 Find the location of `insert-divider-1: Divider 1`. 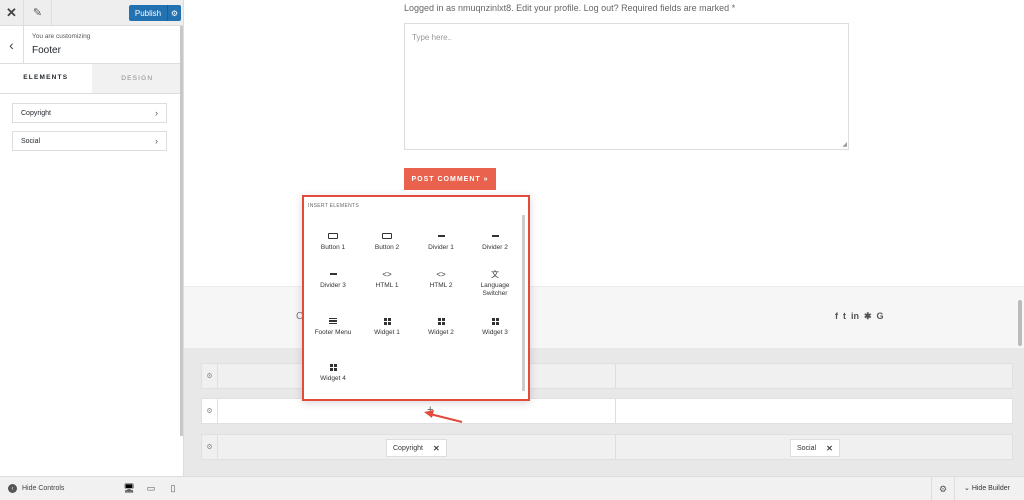

insert-divider-1: Divider 1 is located at coordinates (441, 241).